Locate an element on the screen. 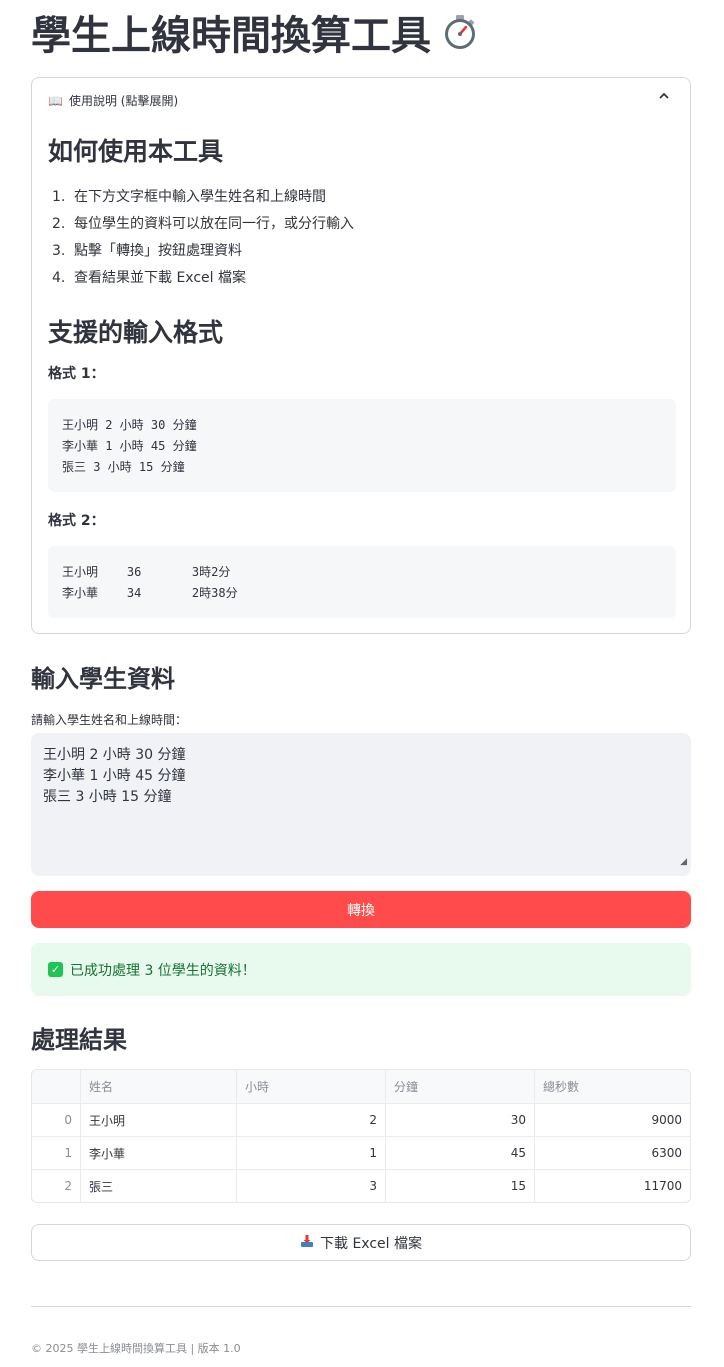 The width and height of the screenshot is (724, 1367). column-header is located at coordinates (56, 1086).